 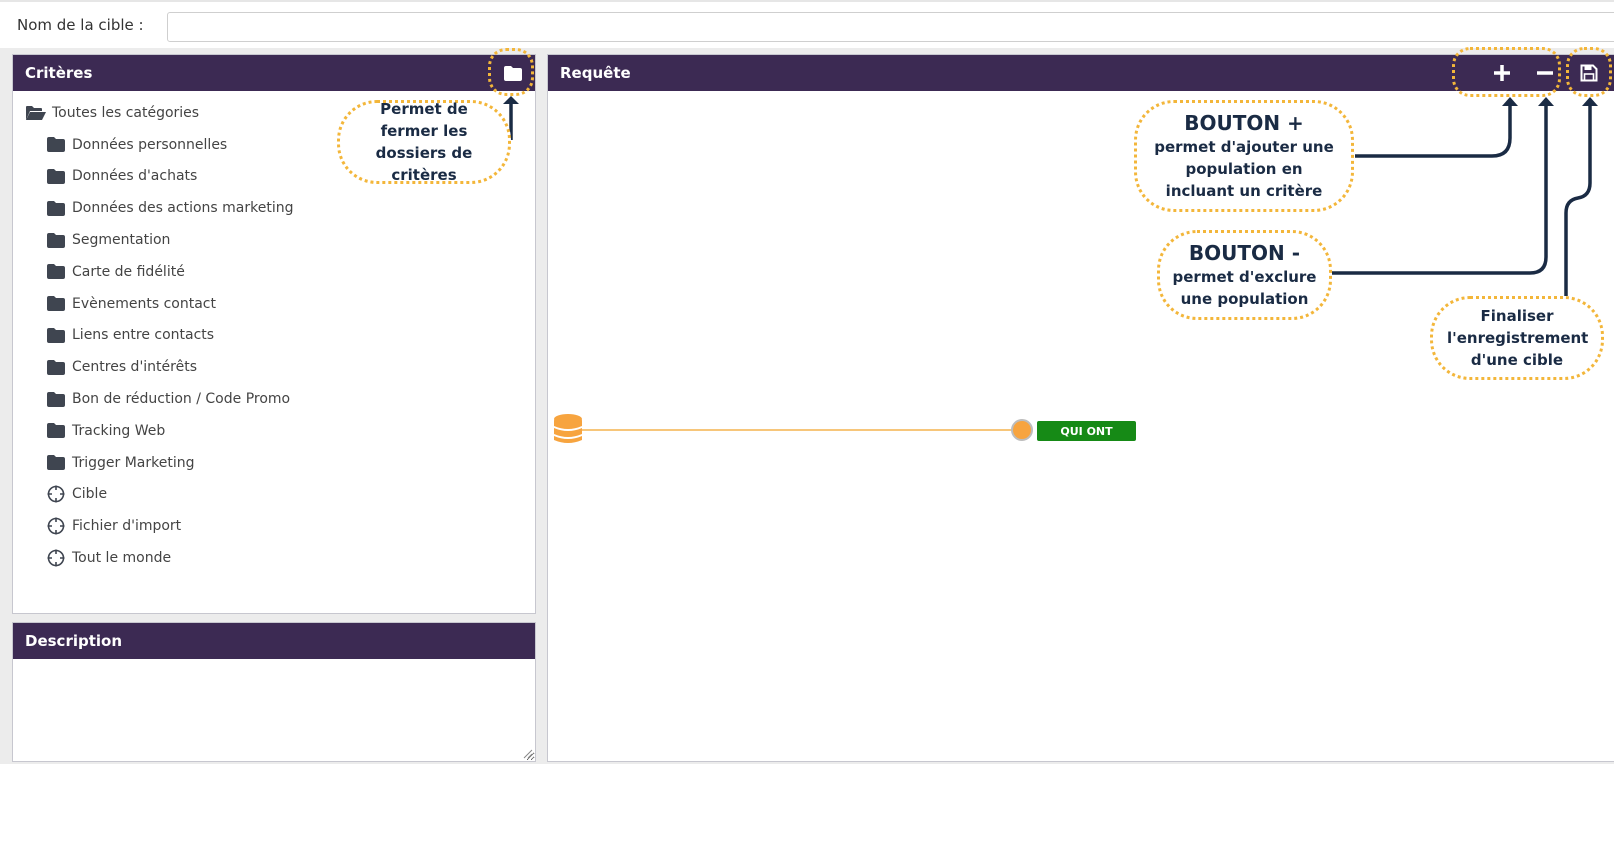 What do you see at coordinates (90, 494) in the screenshot?
I see `tree-item-label: Cible` at bounding box center [90, 494].